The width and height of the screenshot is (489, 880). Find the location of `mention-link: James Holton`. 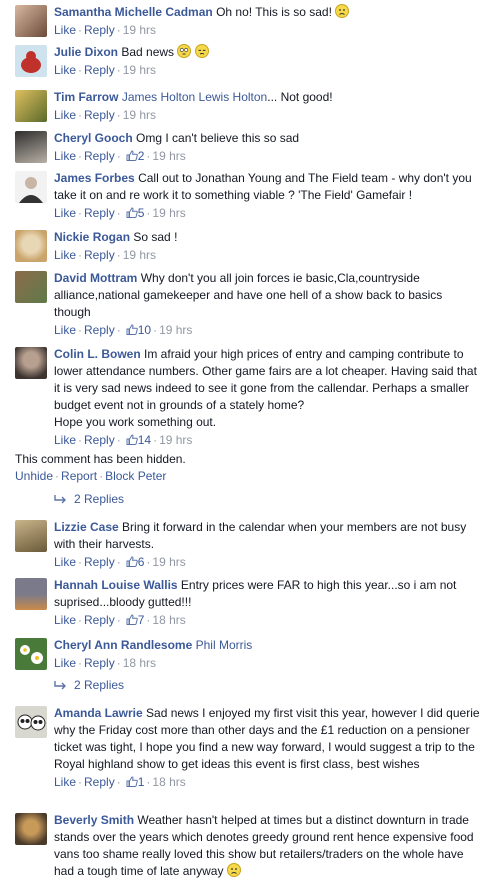

mention-link: James Holton is located at coordinates (158, 97).